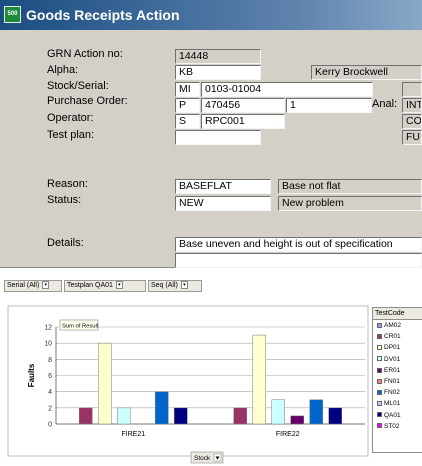 The width and height of the screenshot is (422, 466). What do you see at coordinates (187, 89) in the screenshot?
I see `stock-prefix-field: MI` at bounding box center [187, 89].